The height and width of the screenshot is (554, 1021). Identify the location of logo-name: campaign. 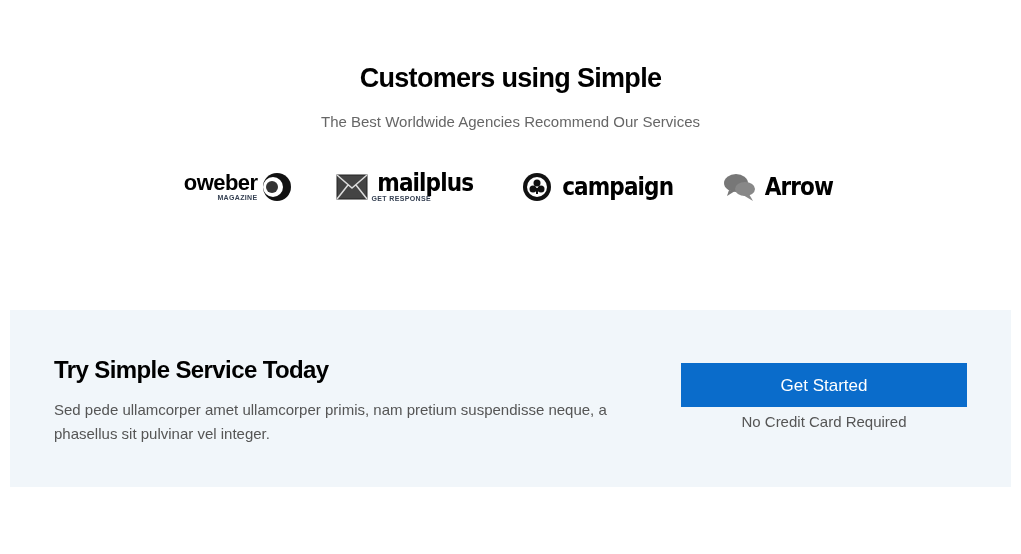
(618, 186).